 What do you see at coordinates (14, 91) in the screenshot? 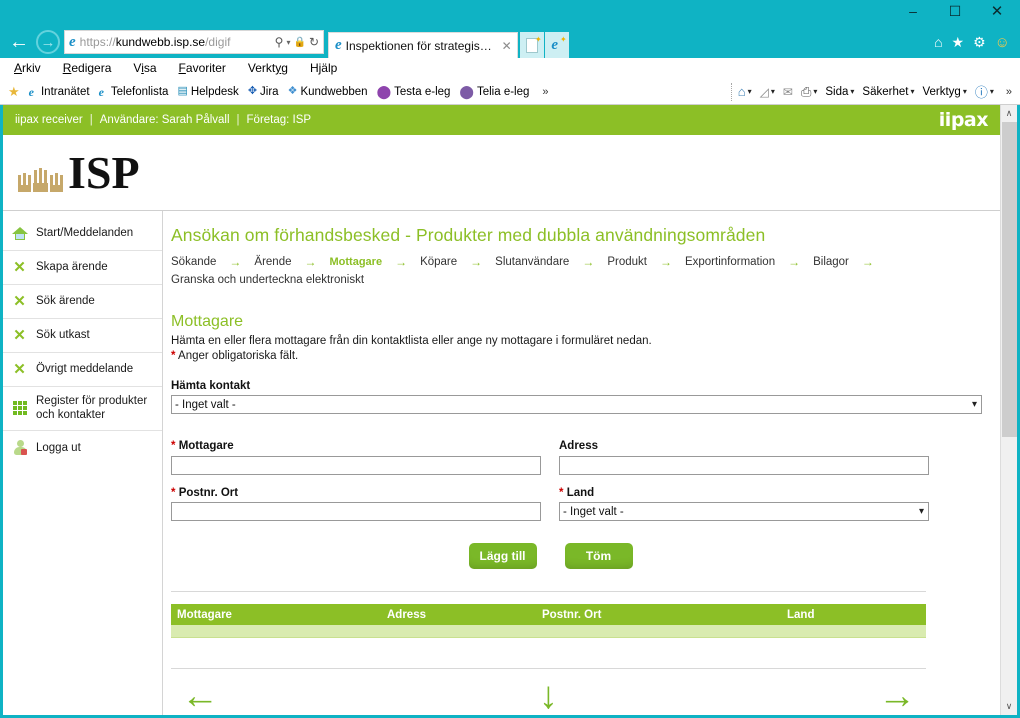
I see `add-to-favorites-button: ★` at bounding box center [14, 91].